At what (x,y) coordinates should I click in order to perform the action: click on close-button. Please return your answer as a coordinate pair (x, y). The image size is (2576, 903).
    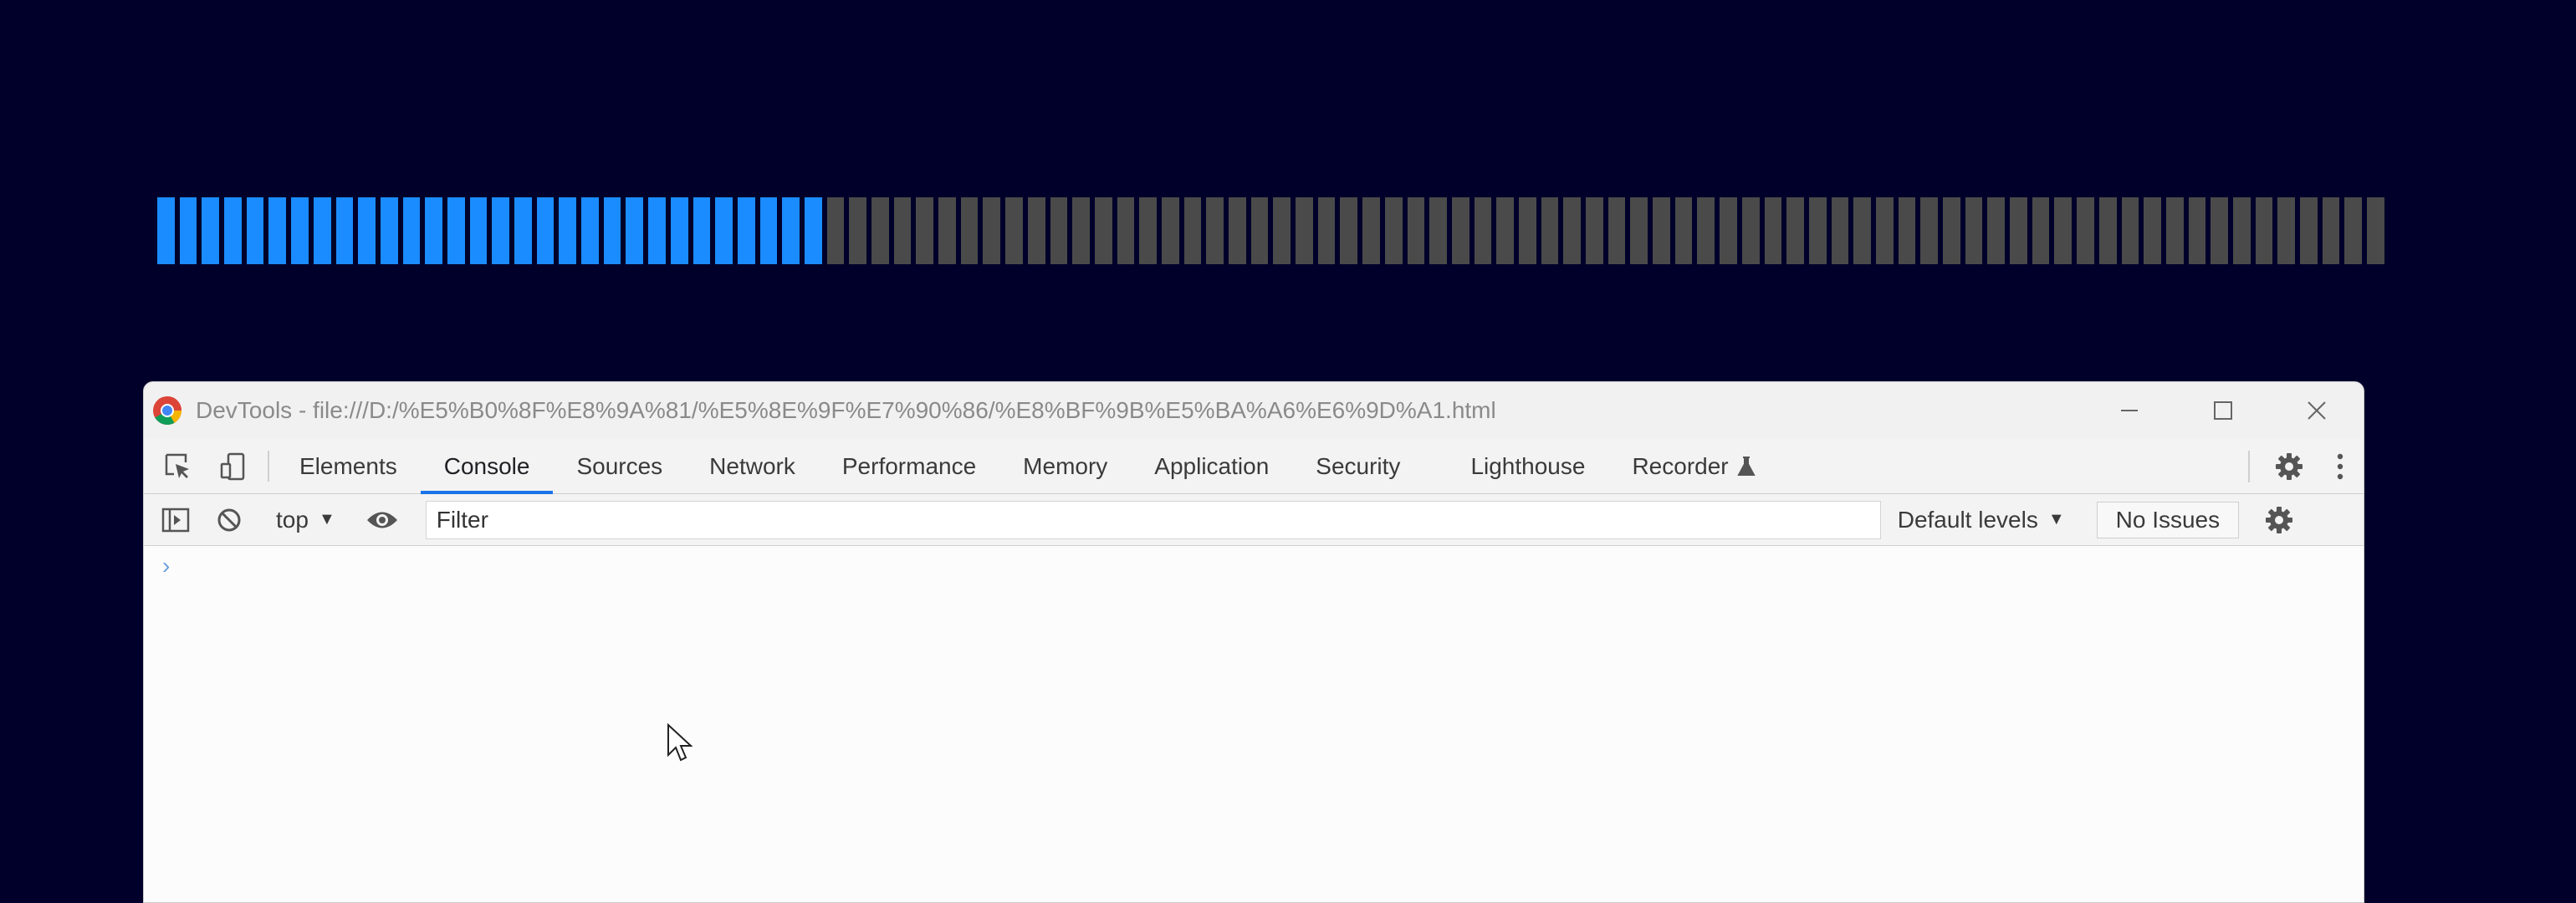
    Looking at the image, I should click on (2317, 410).